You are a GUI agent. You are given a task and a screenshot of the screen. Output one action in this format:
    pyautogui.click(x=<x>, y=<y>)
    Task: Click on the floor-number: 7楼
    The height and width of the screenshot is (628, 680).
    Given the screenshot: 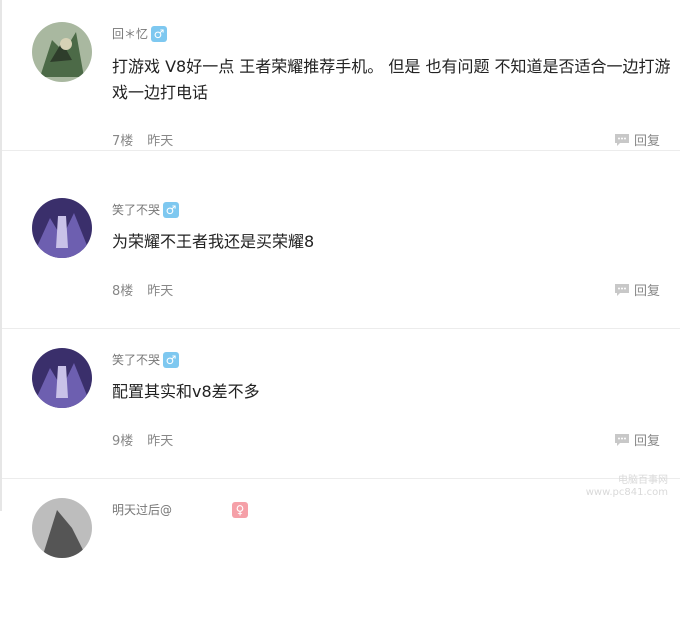 What is the action you would take?
    pyautogui.click(x=123, y=141)
    